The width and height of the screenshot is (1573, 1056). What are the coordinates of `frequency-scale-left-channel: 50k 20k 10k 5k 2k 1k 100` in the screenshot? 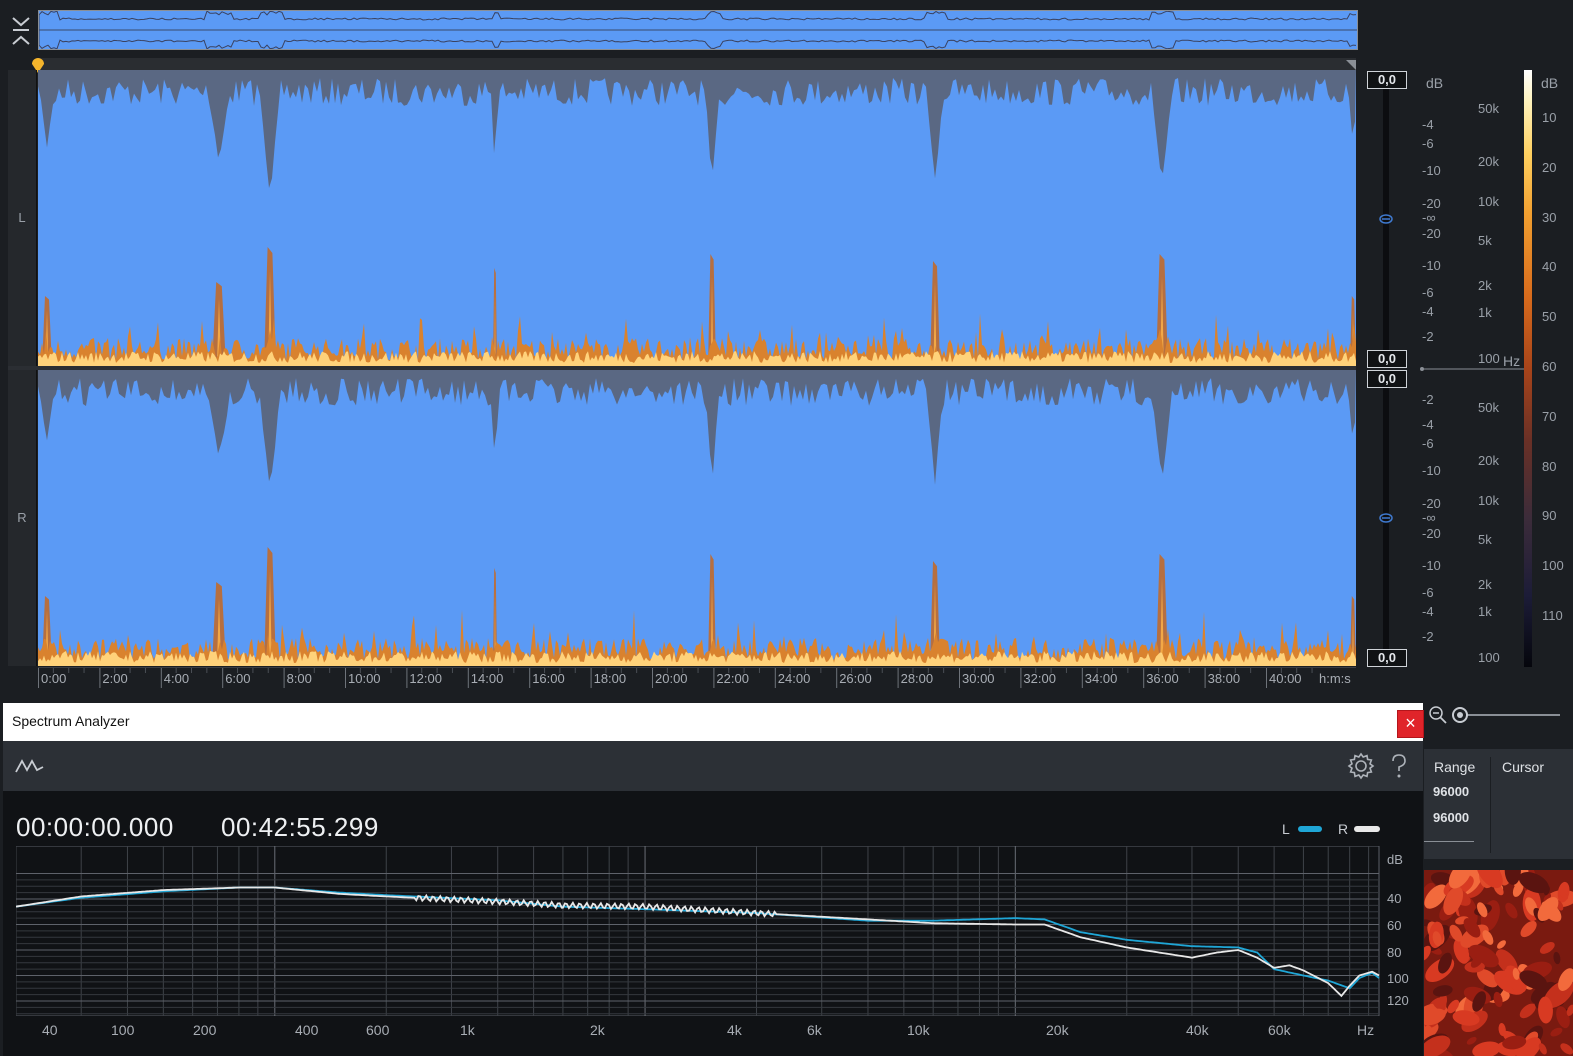 It's located at (1497, 218).